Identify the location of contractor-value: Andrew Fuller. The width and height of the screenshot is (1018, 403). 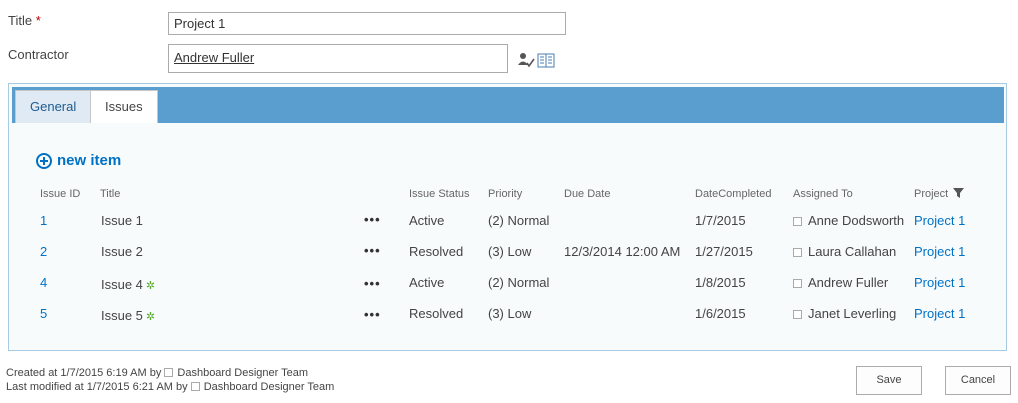
(214, 57).